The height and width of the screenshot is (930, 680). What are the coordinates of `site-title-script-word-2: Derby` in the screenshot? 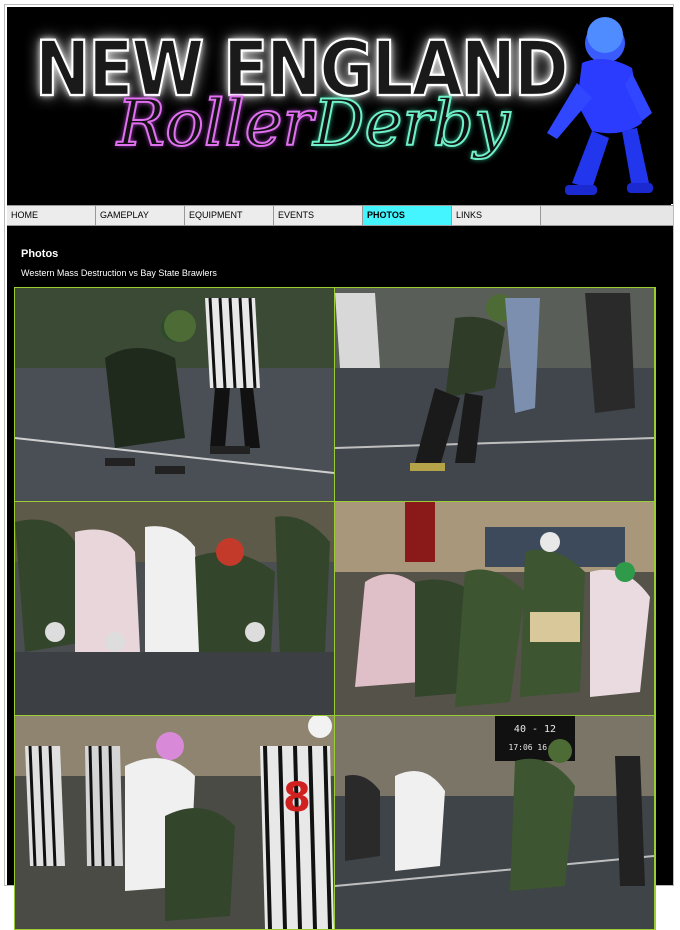 It's located at (411, 124).